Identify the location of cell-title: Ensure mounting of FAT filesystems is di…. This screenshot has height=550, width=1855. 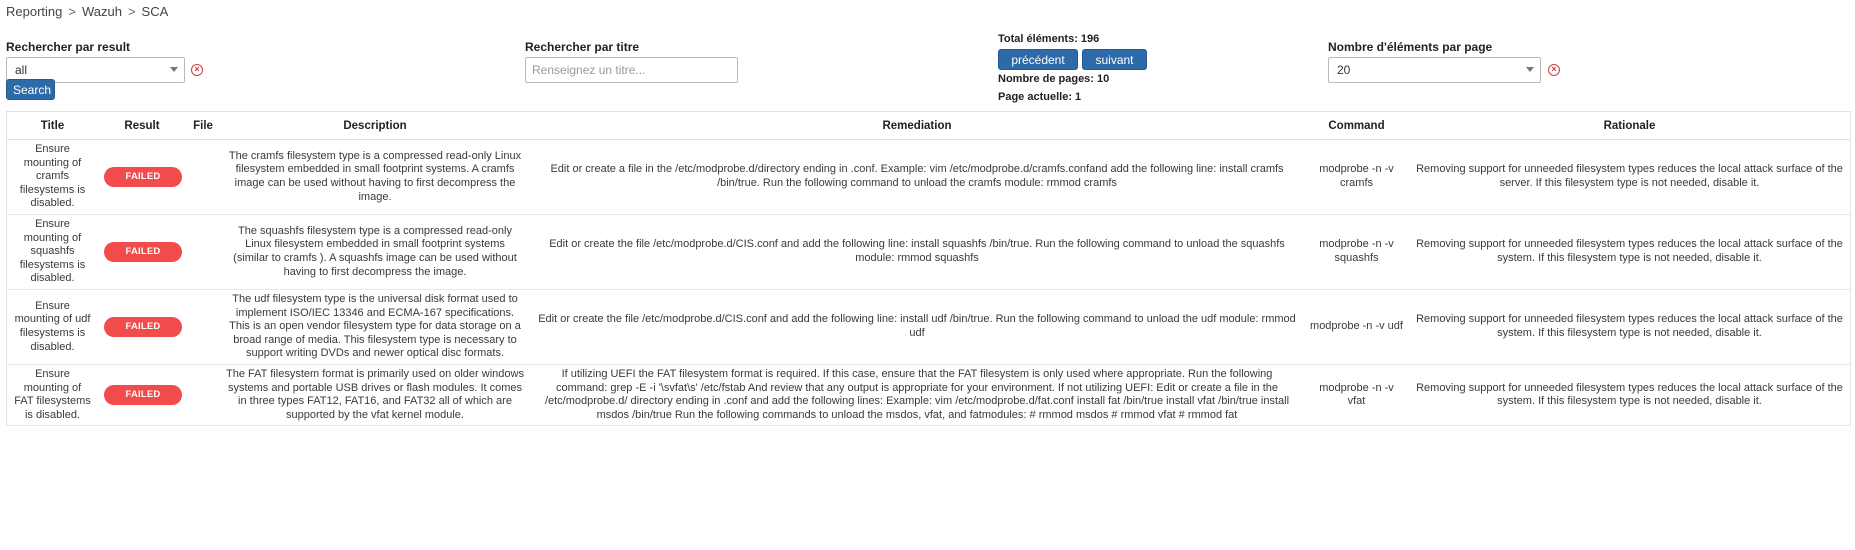
(52, 395).